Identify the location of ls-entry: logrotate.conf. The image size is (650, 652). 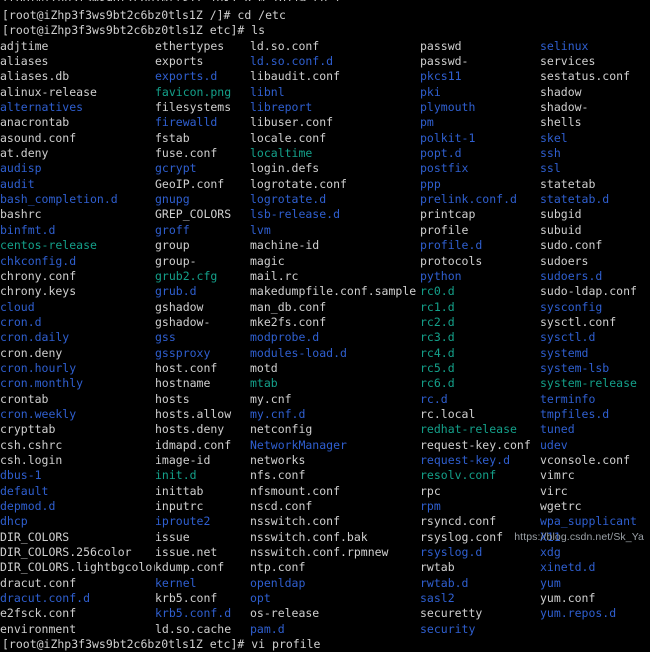
(335, 184).